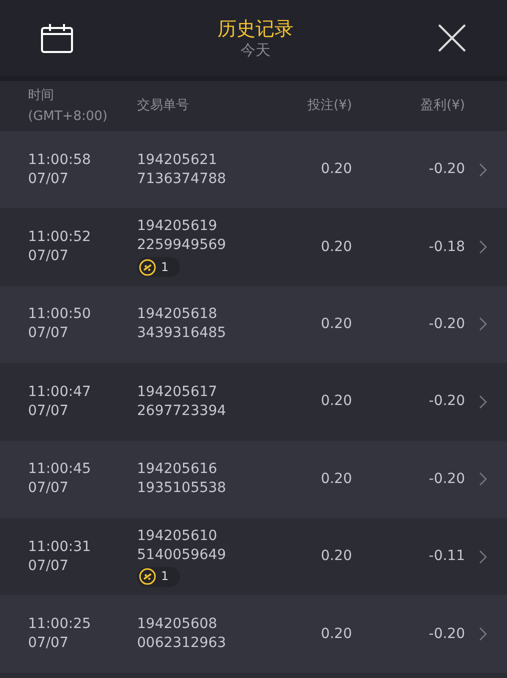  Describe the element at coordinates (256, 29) in the screenshot. I see `page-title: 历史记录` at that location.